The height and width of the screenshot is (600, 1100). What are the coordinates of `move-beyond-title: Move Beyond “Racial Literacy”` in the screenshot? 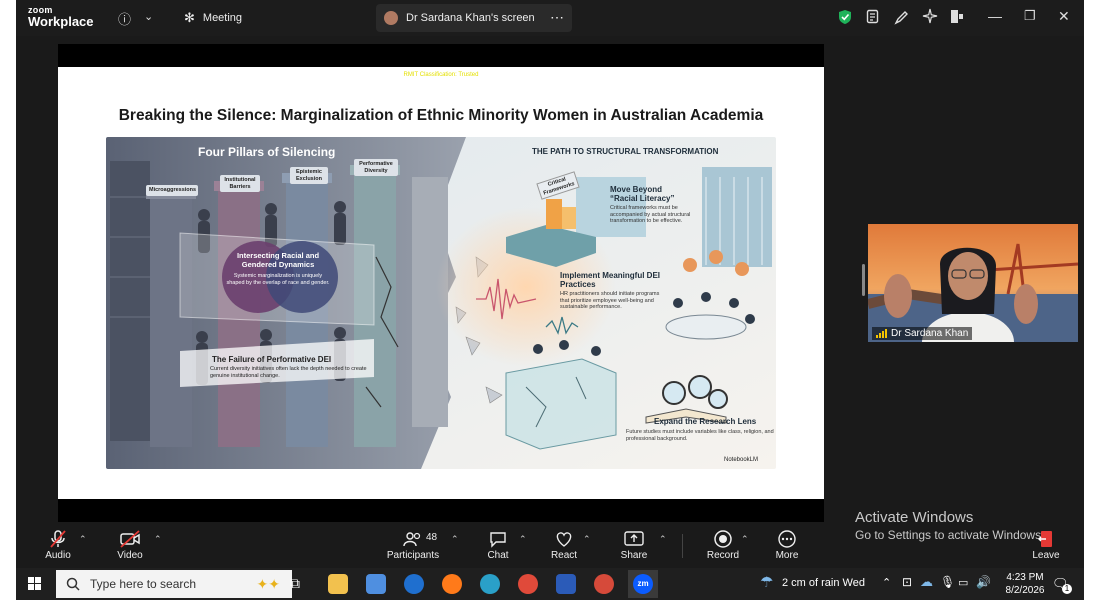 It's located at (642, 194).